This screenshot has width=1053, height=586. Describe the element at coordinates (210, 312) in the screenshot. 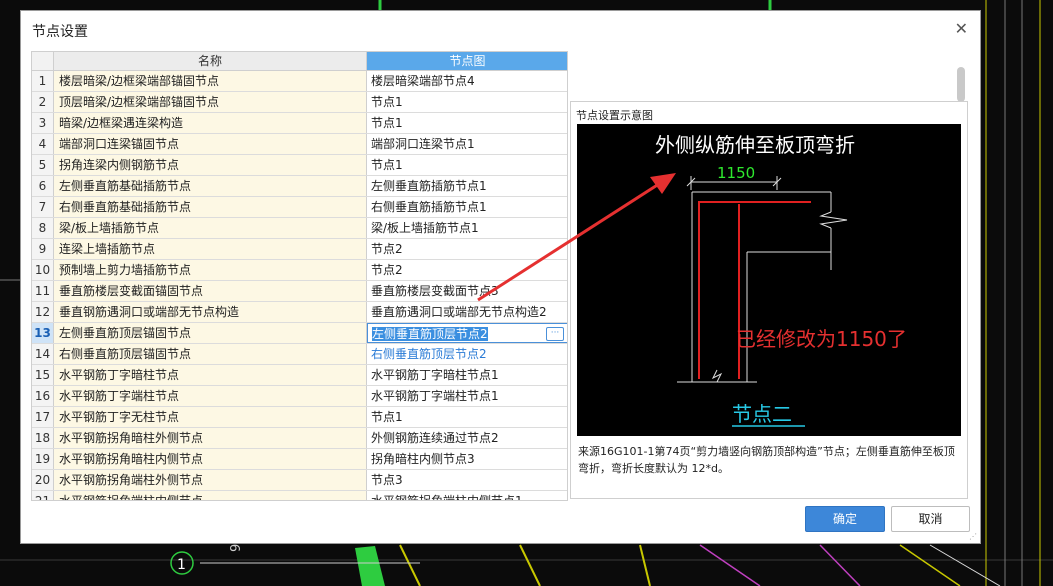

I see `row-name: 垂直钢筋遇洞口或端部无节点构造` at that location.